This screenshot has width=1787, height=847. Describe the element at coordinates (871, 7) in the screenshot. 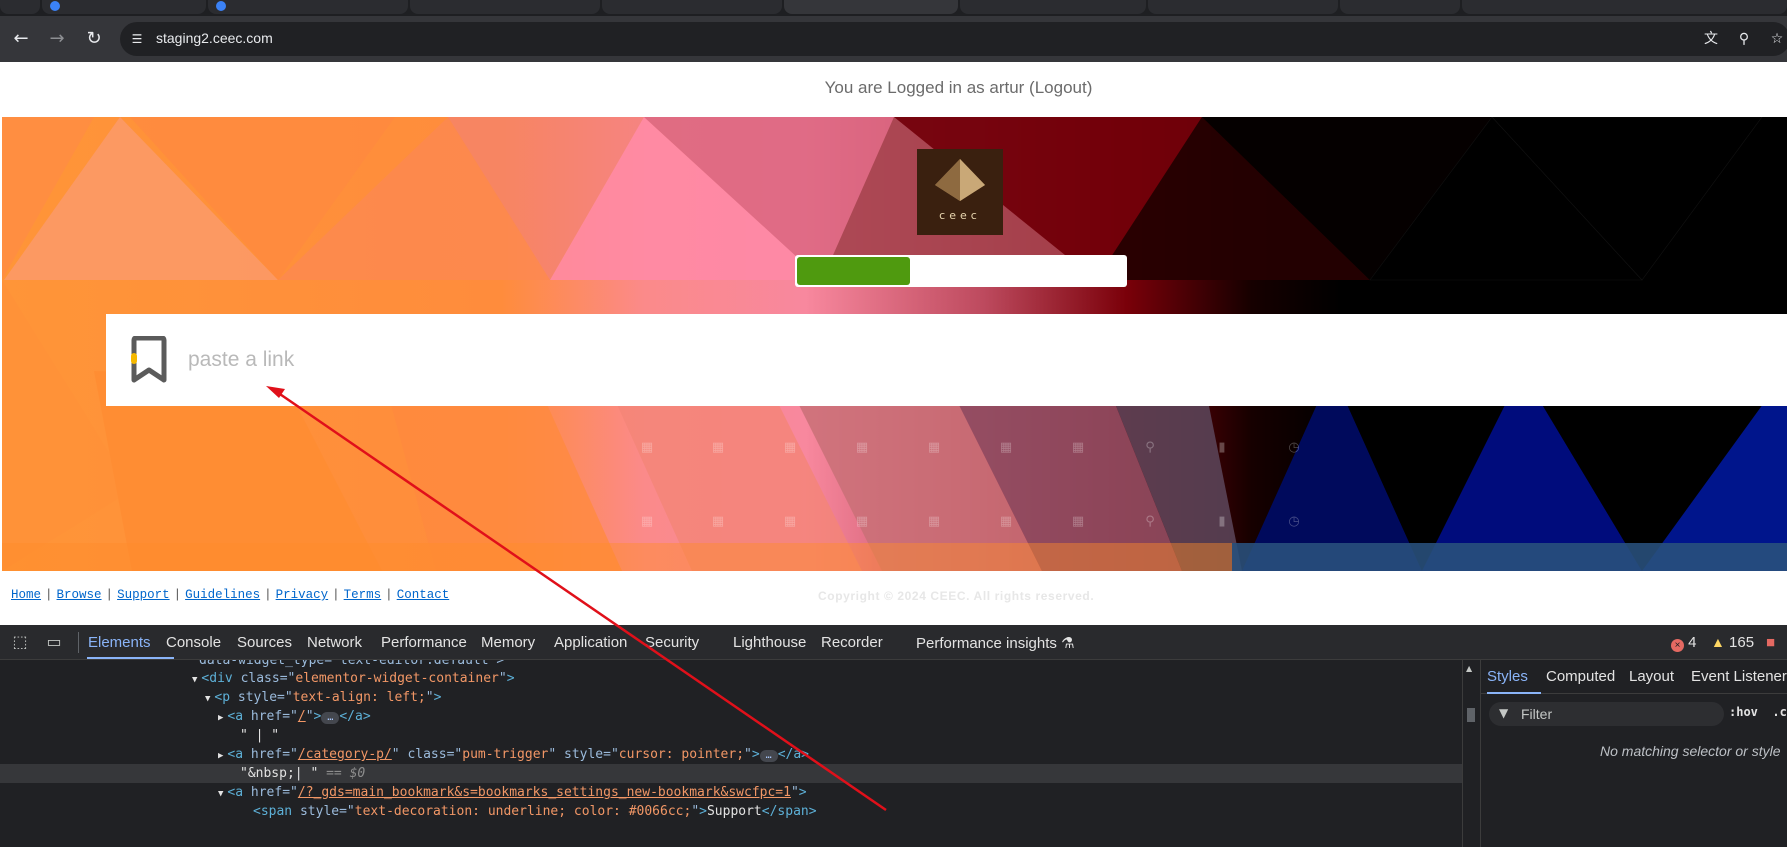

I see `browser-tab-active` at that location.